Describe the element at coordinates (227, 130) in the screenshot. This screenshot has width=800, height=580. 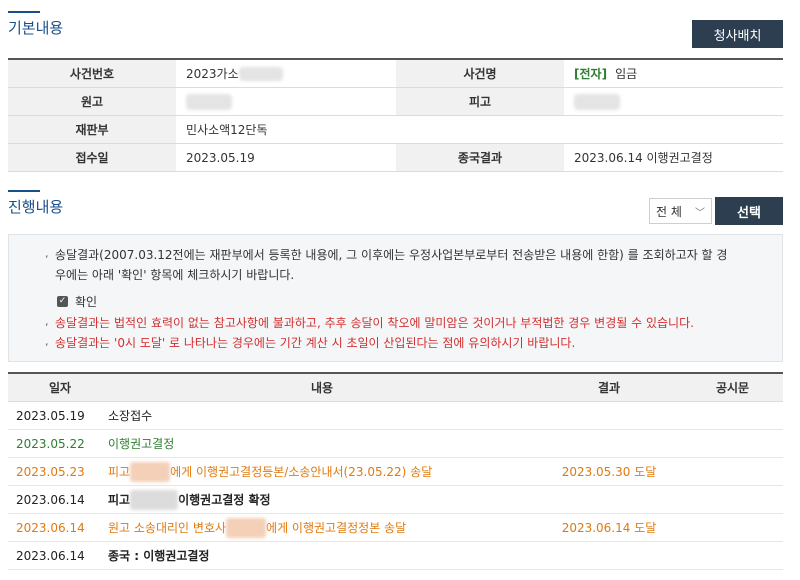
I see `division-value: 민사소액12단독` at that location.